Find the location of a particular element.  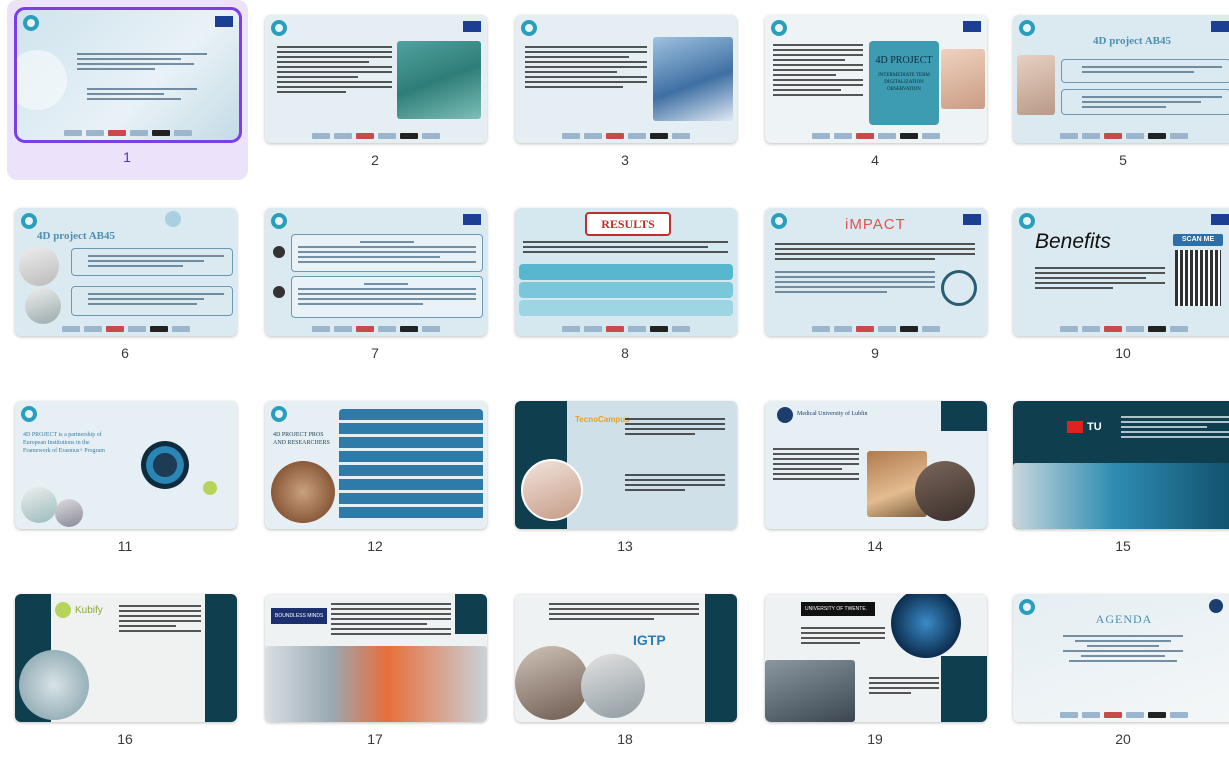

slide-7: 7 is located at coordinates (375, 286).